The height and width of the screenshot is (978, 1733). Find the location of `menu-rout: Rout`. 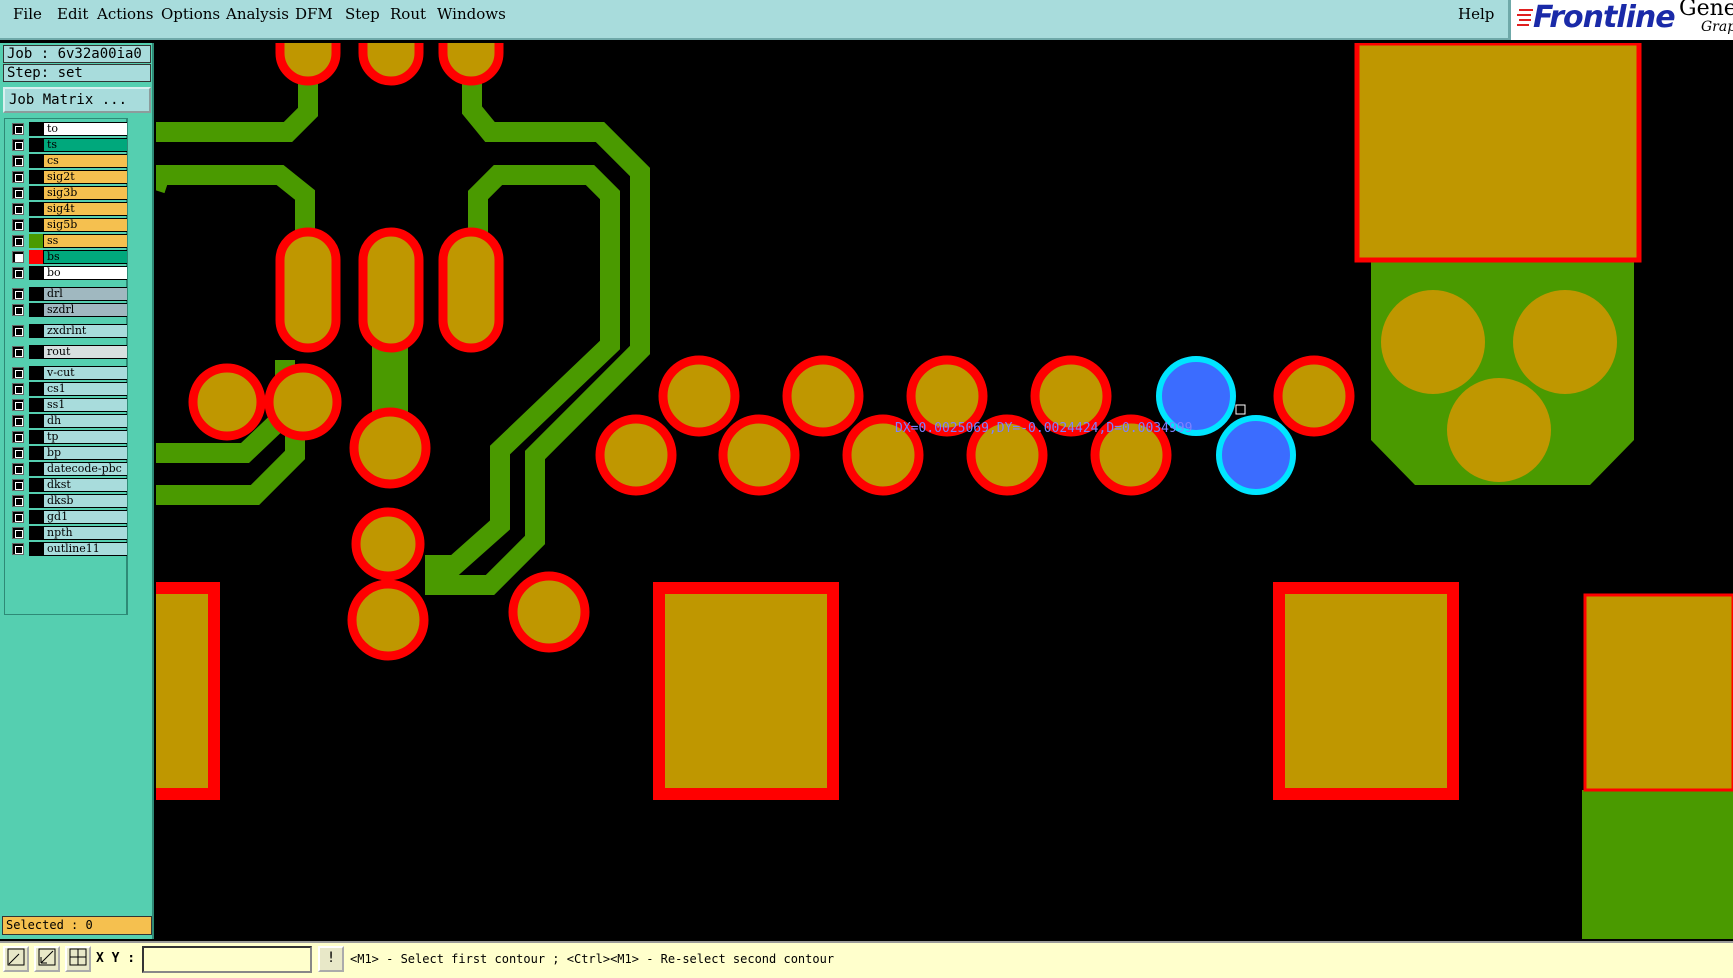

menu-rout: Rout is located at coordinates (408, 14).